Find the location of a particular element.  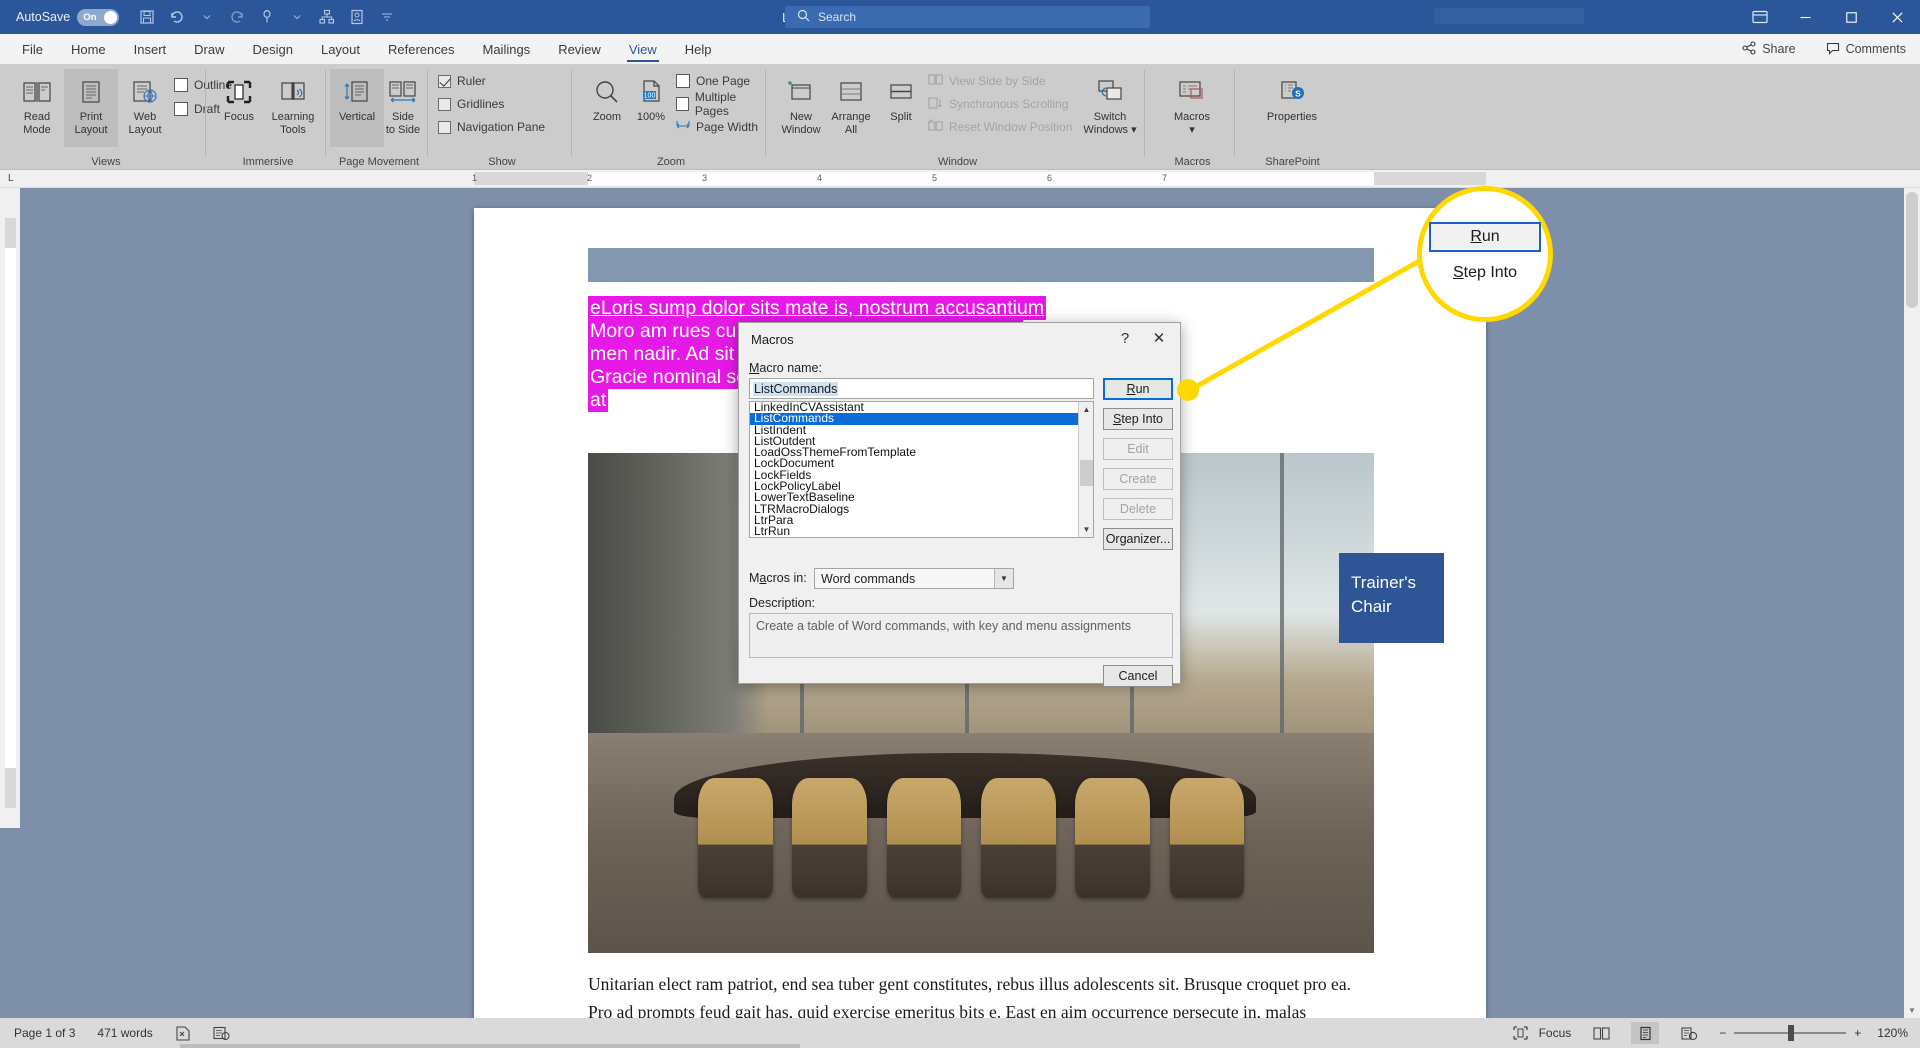

arrange-all-button: Arrange All is located at coordinates (851, 108).